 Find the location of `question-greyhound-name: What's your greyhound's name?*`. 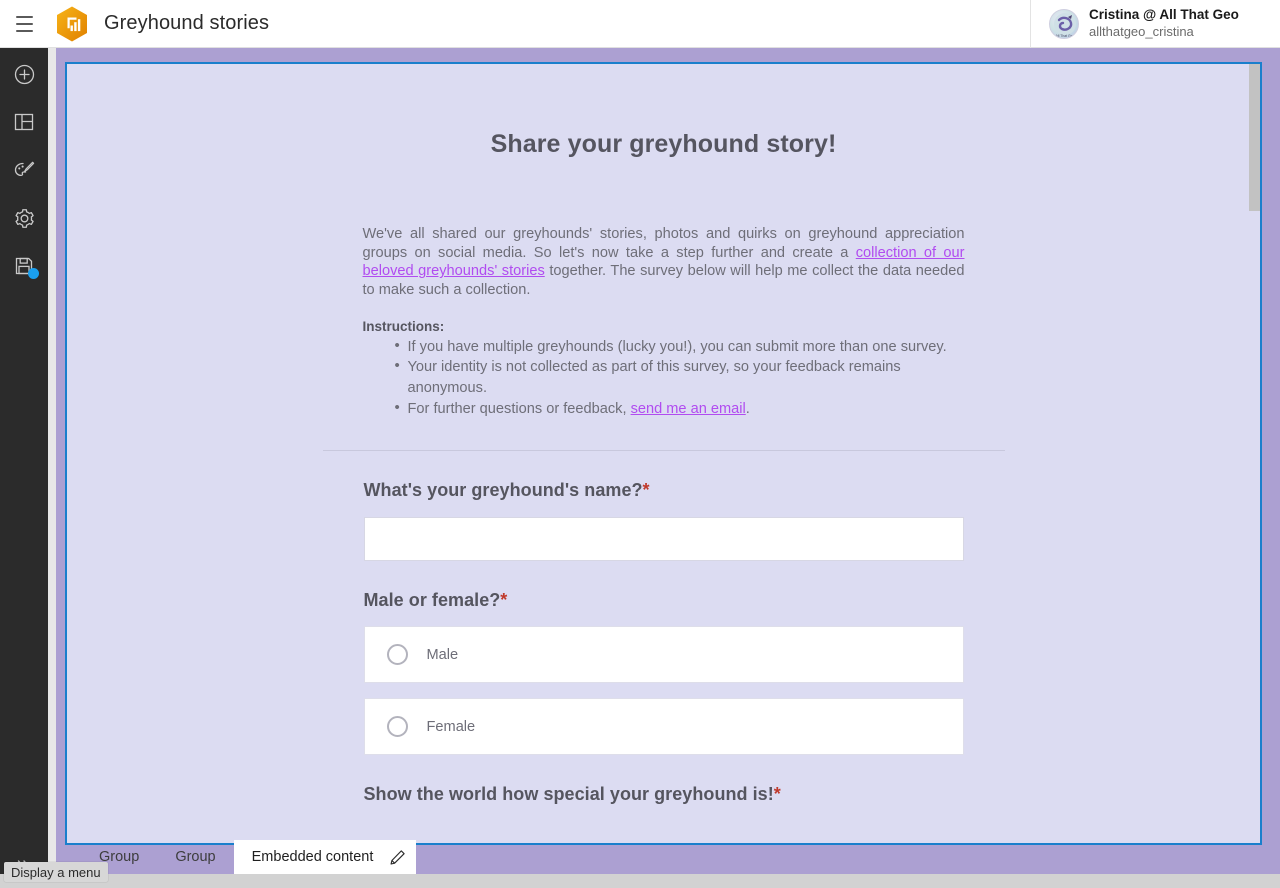

question-greyhound-name: What's your greyhound's name?* is located at coordinates (663, 521).